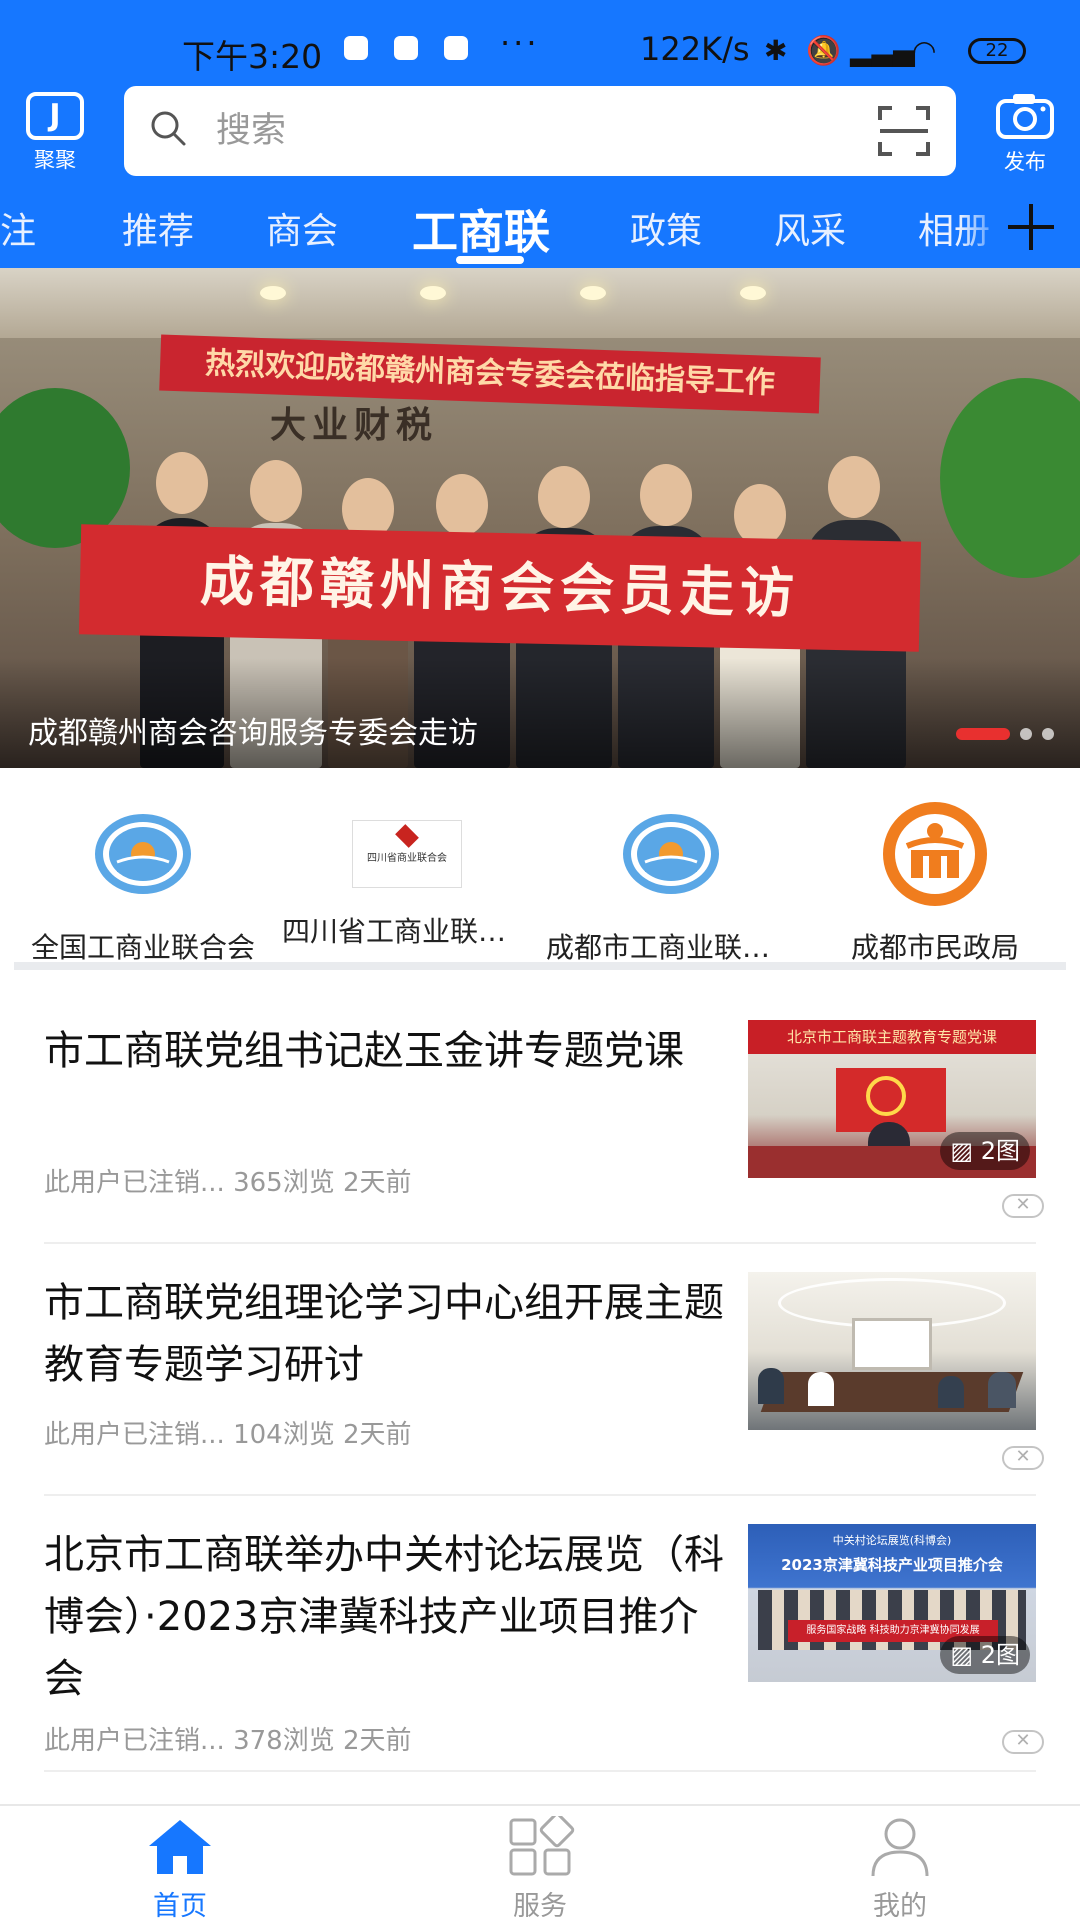 Image resolution: width=1080 pixels, height=1920 pixels. I want to click on shortcut-acfic: 全国工商业联合会, so click(143, 882).